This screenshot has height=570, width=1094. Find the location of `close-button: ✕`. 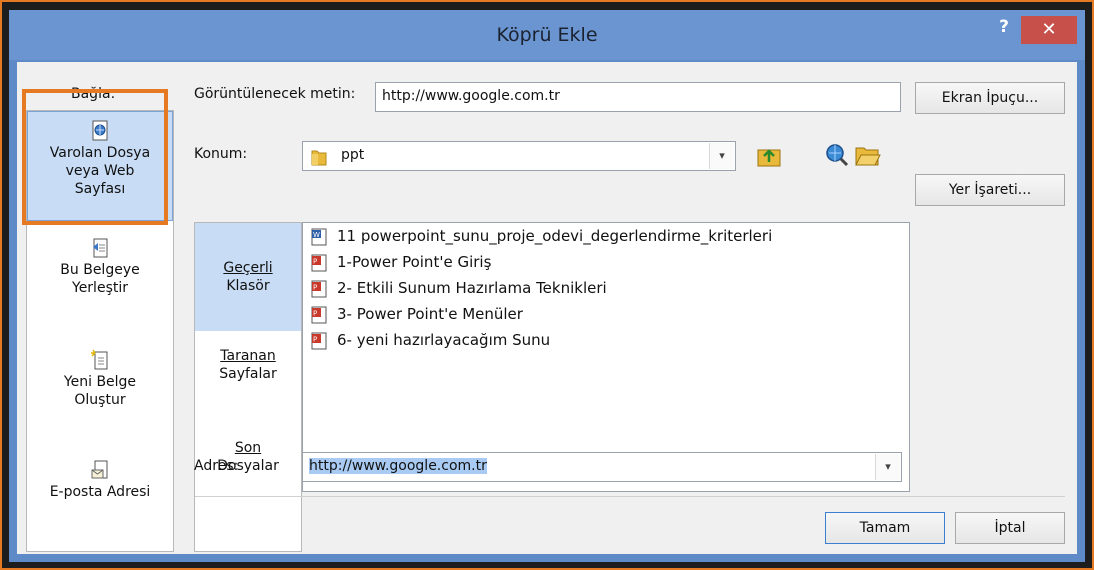

close-button: ✕ is located at coordinates (1049, 30).